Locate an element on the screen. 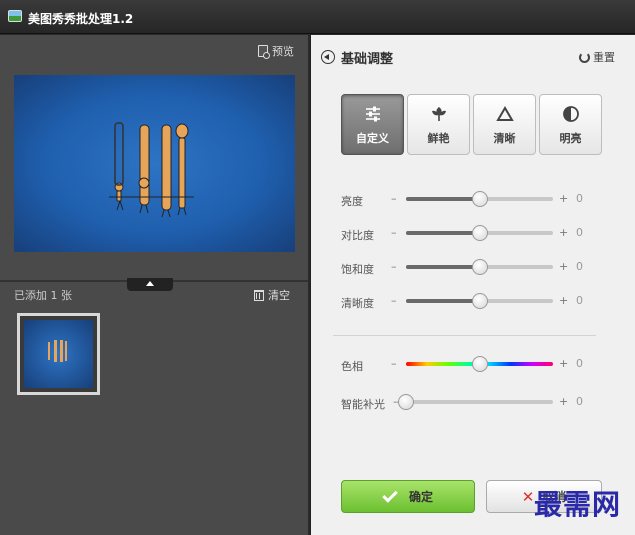 This screenshot has height=535, width=635. slider-label: 智能补光 is located at coordinates (363, 404).